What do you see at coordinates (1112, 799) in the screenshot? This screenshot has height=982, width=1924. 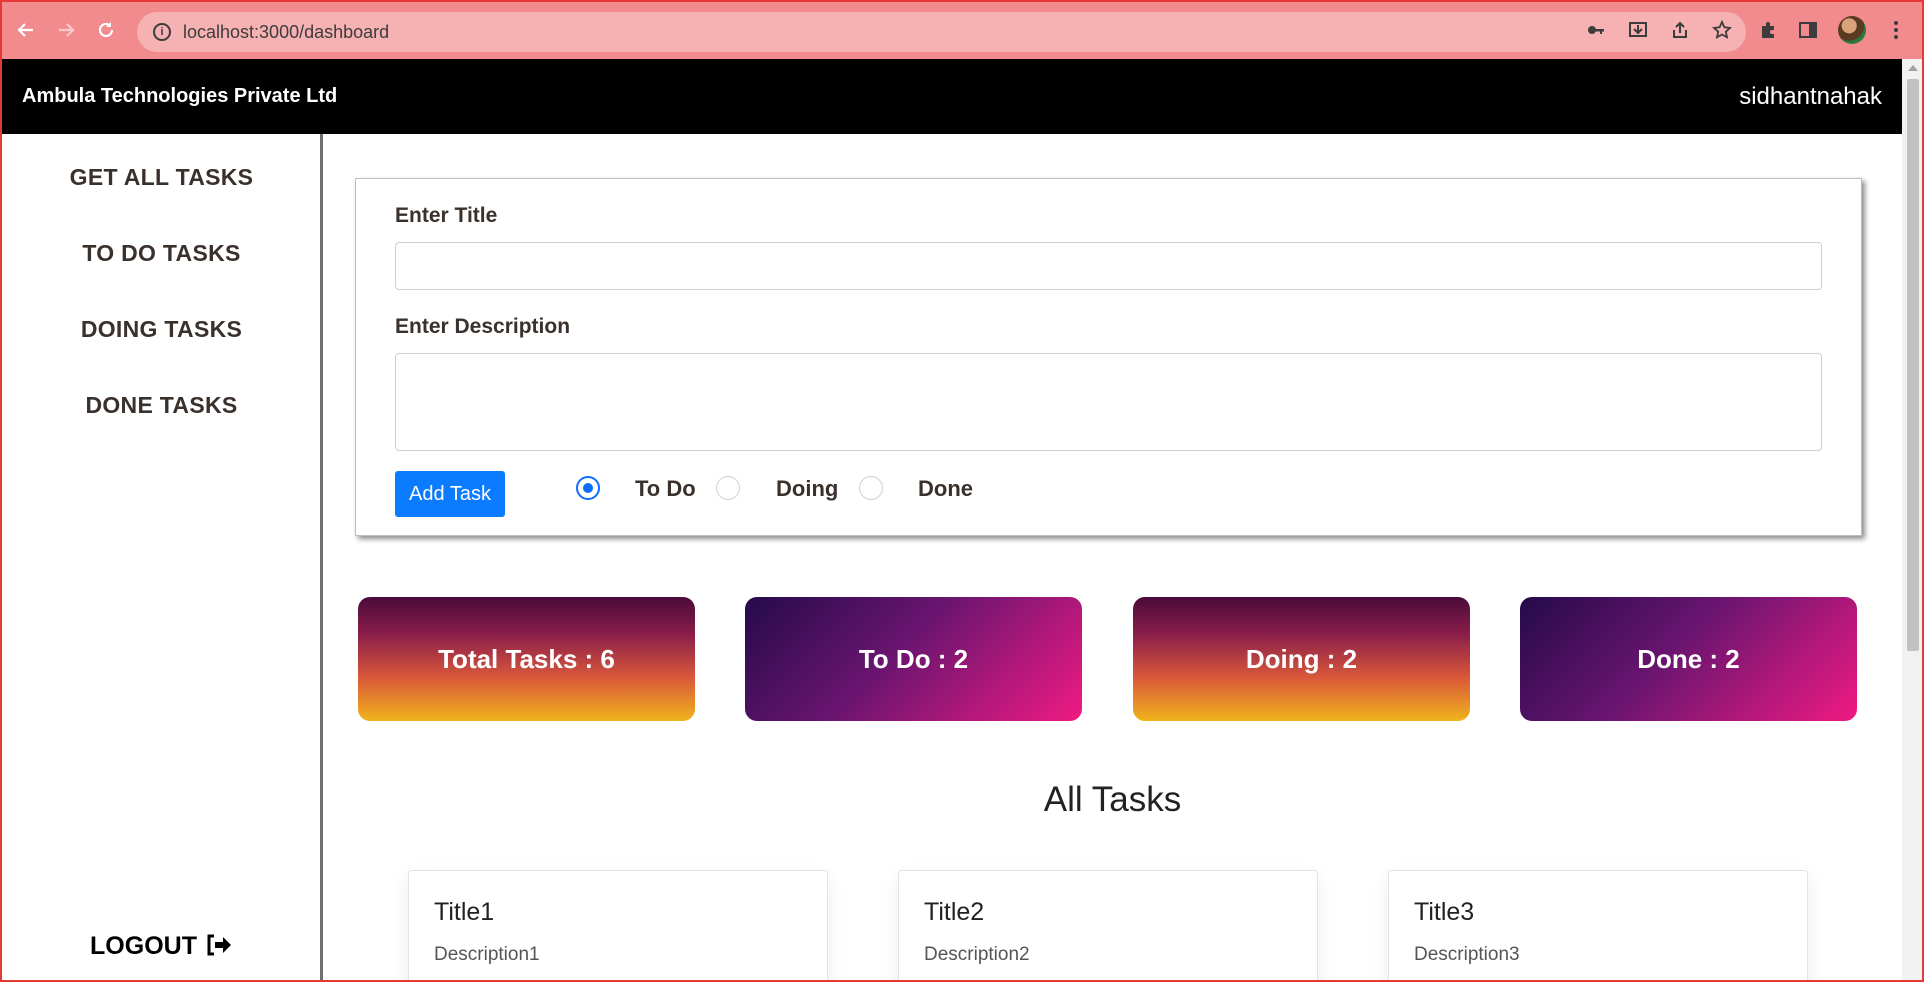 I see `all-tasks-heading: All Tasks` at bounding box center [1112, 799].